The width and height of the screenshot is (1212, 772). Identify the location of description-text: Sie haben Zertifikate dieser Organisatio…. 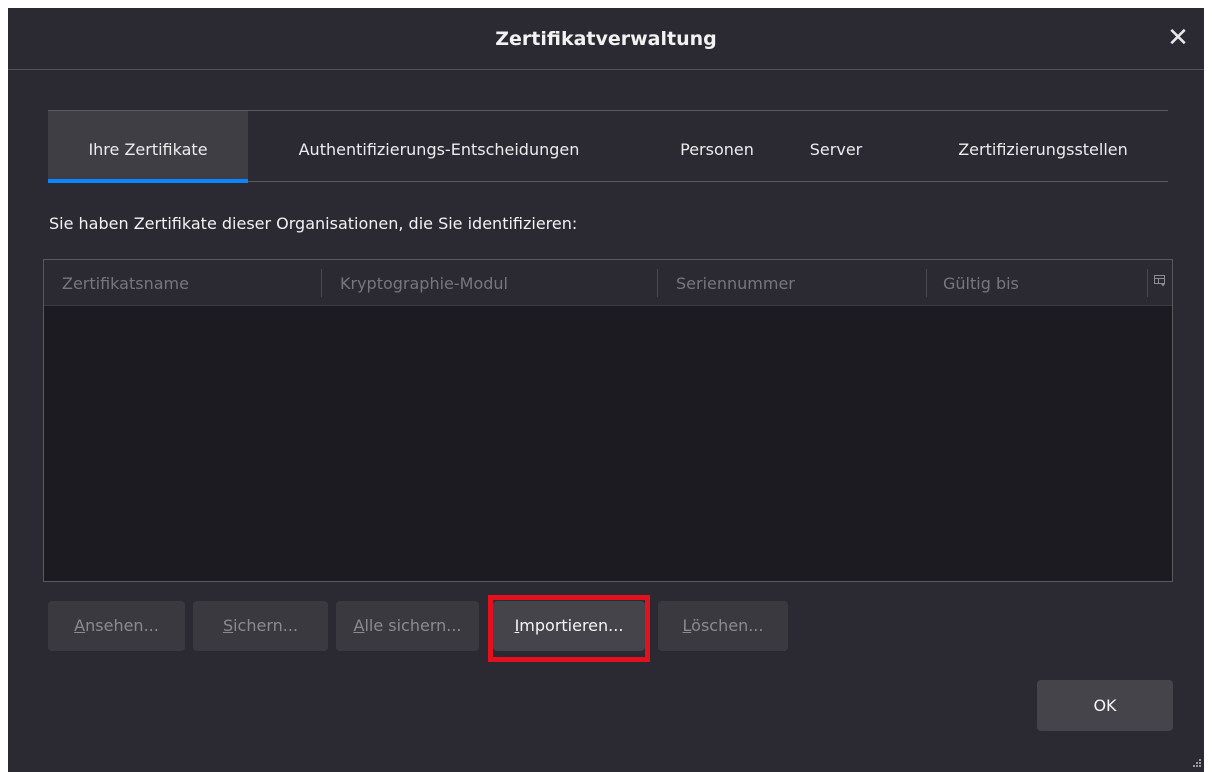
(313, 223).